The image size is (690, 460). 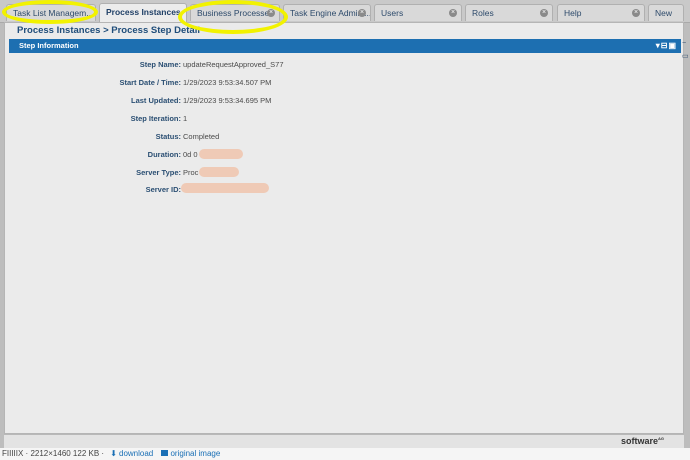 I want to click on field-label: Server ID:, so click(x=163, y=189).